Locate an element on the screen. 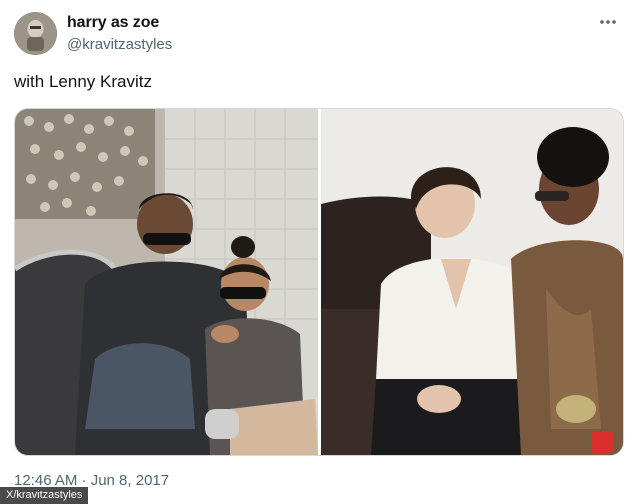  user-handle: @kravitzastyles is located at coordinates (119, 44).